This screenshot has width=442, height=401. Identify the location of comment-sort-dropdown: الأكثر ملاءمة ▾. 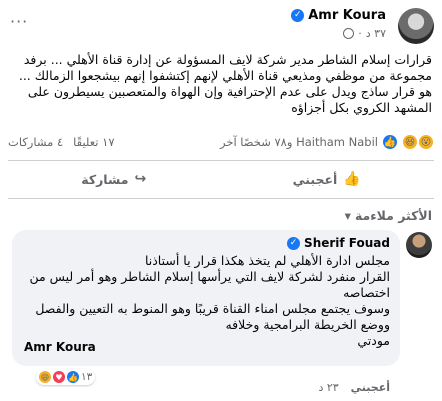
(388, 215).